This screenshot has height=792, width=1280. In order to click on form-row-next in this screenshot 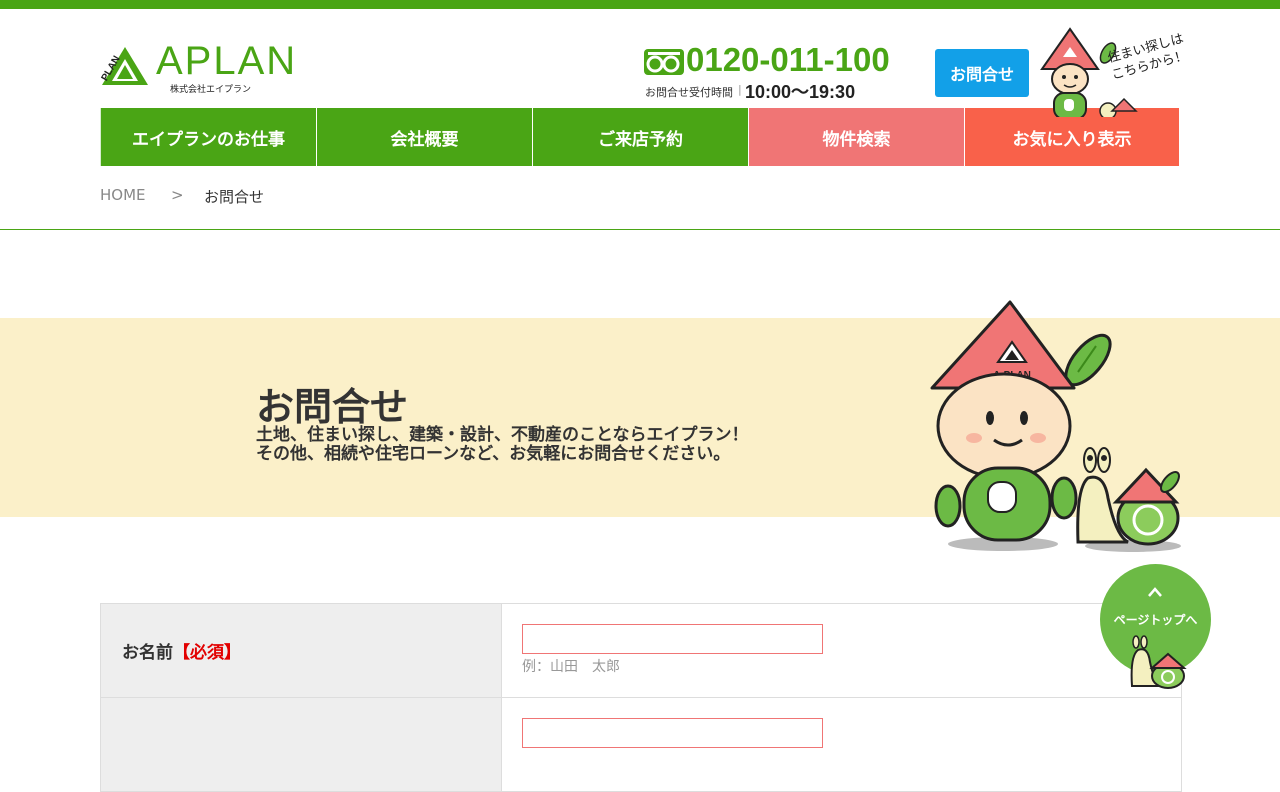, I will do `click(641, 745)`.